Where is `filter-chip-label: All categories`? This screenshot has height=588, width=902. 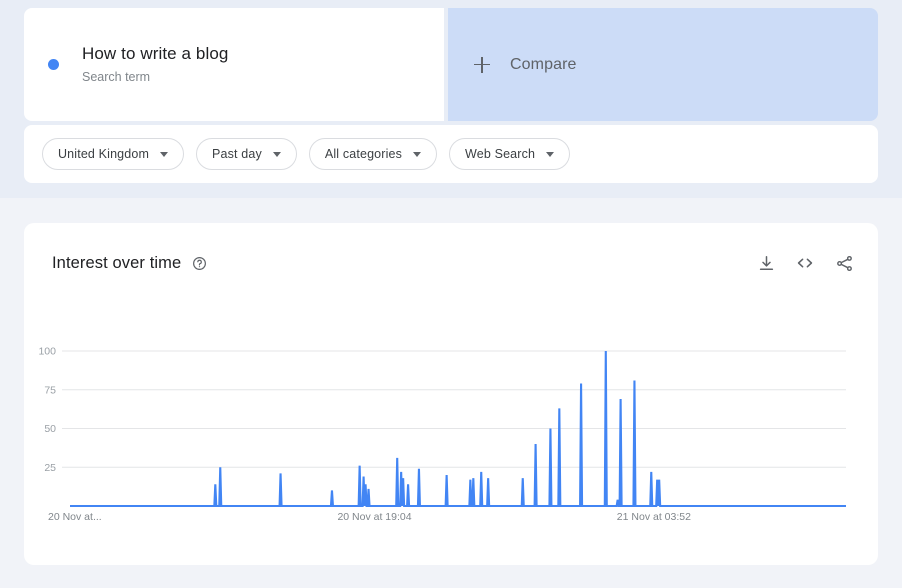
filter-chip-label: All categories is located at coordinates (363, 154).